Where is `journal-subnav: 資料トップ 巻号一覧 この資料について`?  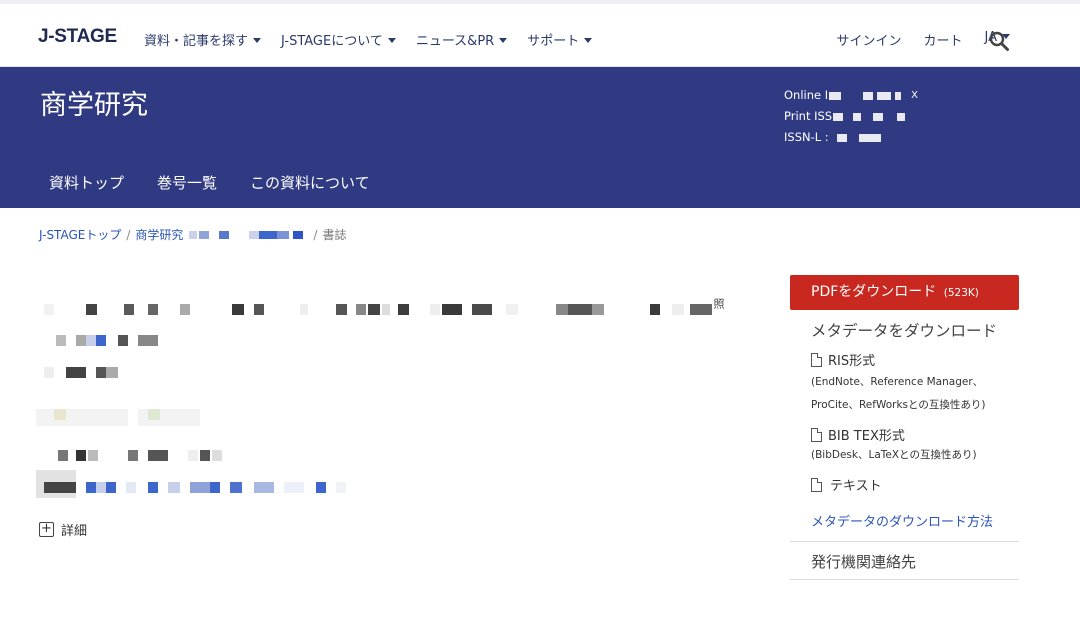
journal-subnav: 資料トップ 巻号一覧 この資料について is located at coordinates (226, 182).